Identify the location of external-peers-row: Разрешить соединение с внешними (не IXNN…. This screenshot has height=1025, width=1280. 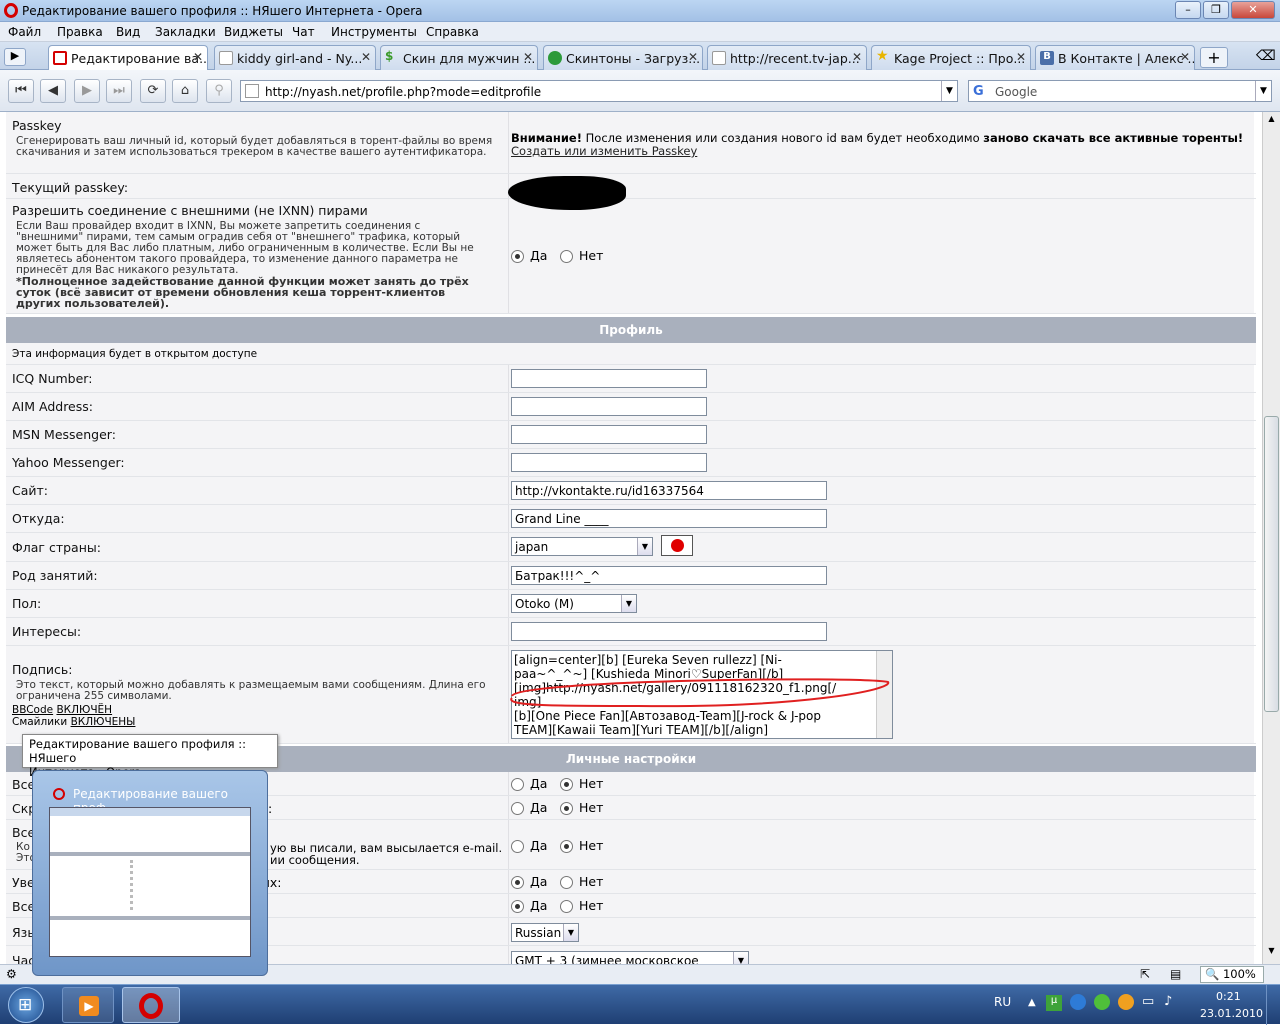
(631, 256).